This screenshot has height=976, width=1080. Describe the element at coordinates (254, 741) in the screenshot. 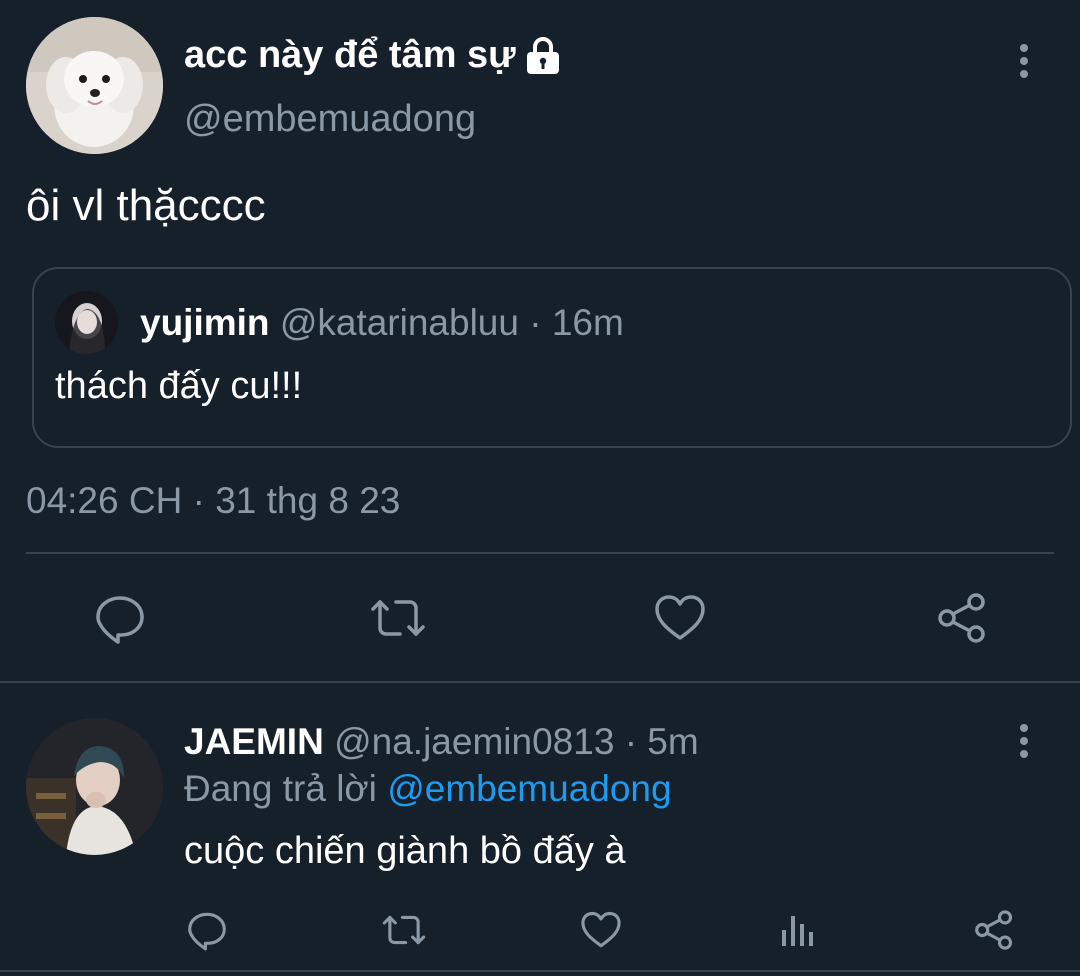

I see `reply-author-name: JAEMIN` at that location.